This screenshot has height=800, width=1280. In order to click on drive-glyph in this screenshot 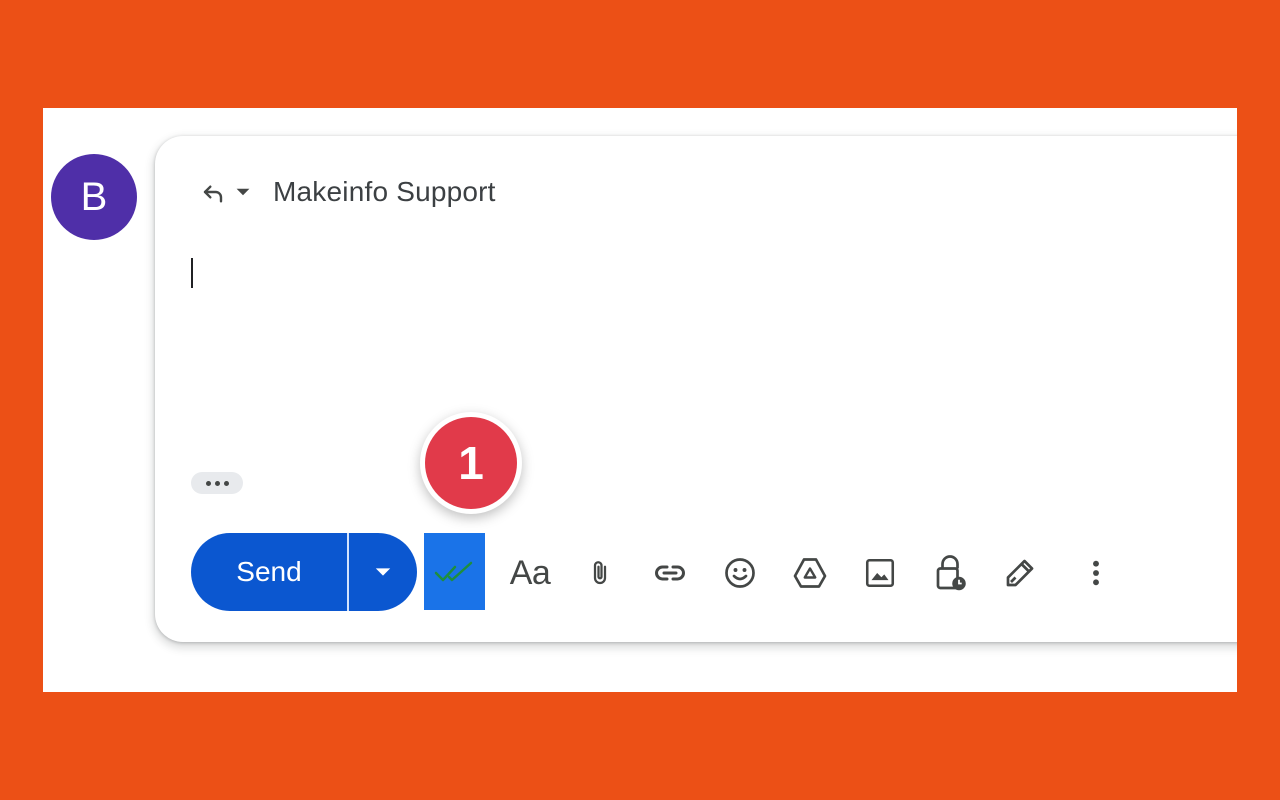, I will do `click(810, 573)`.